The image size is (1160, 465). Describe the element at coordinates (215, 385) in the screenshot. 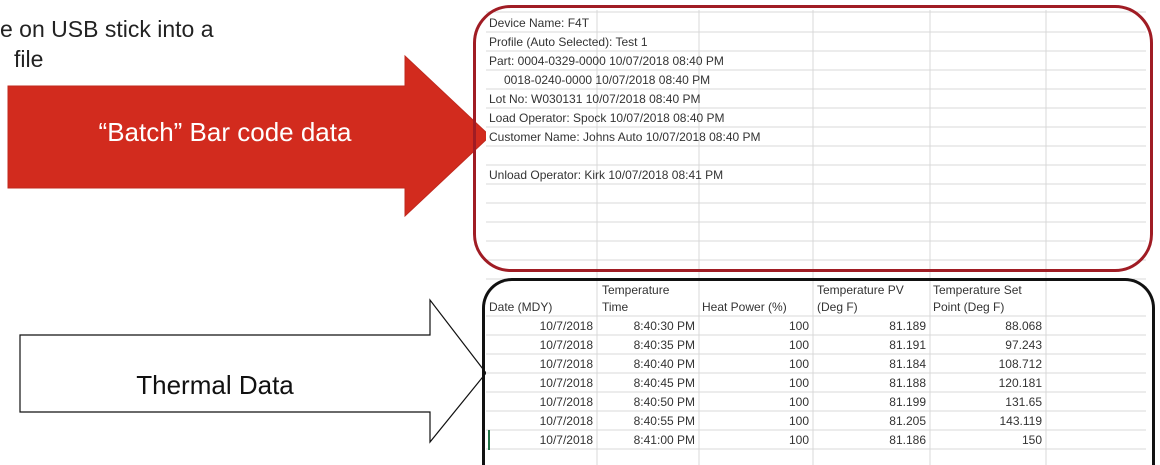

I see `thermal-arrow-label: Thermal Data` at that location.